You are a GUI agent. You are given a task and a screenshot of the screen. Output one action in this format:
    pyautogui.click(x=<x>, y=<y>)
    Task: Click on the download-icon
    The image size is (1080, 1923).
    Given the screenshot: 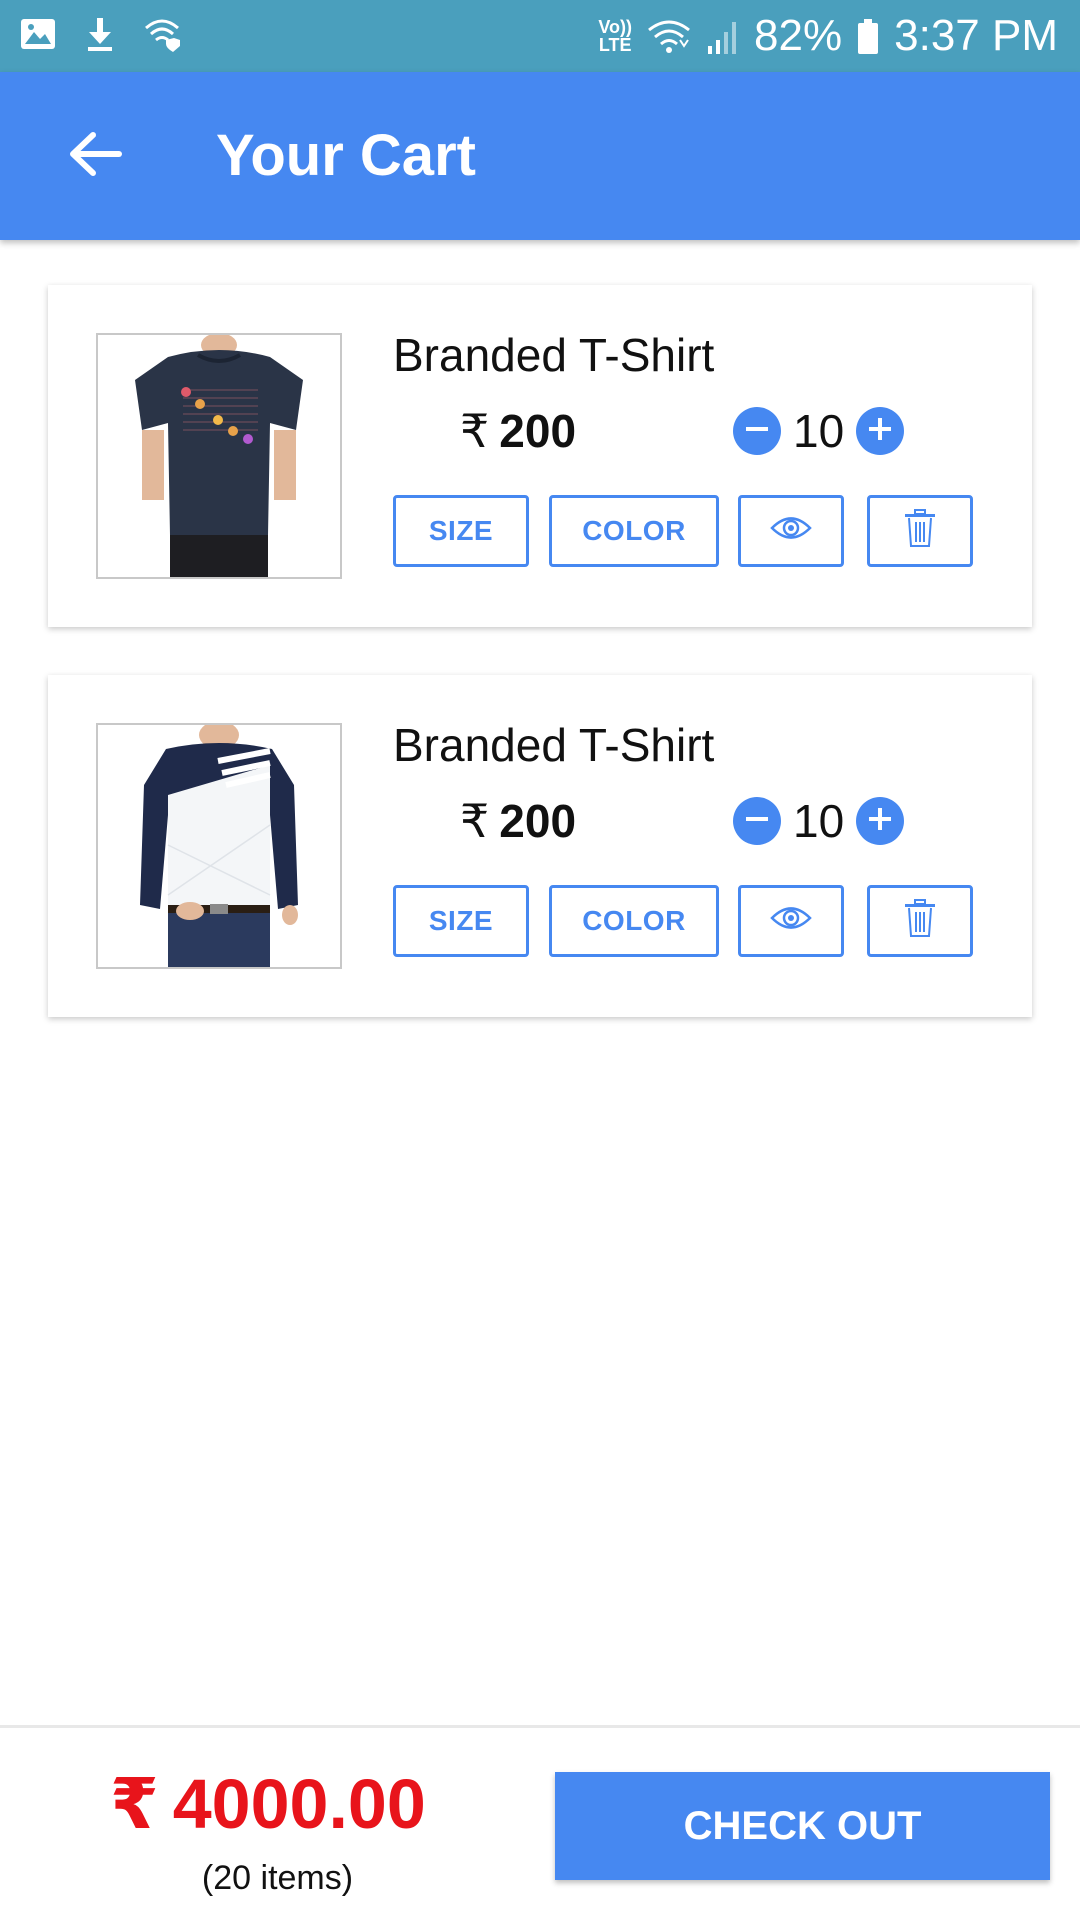 What is the action you would take?
    pyautogui.click(x=100, y=34)
    